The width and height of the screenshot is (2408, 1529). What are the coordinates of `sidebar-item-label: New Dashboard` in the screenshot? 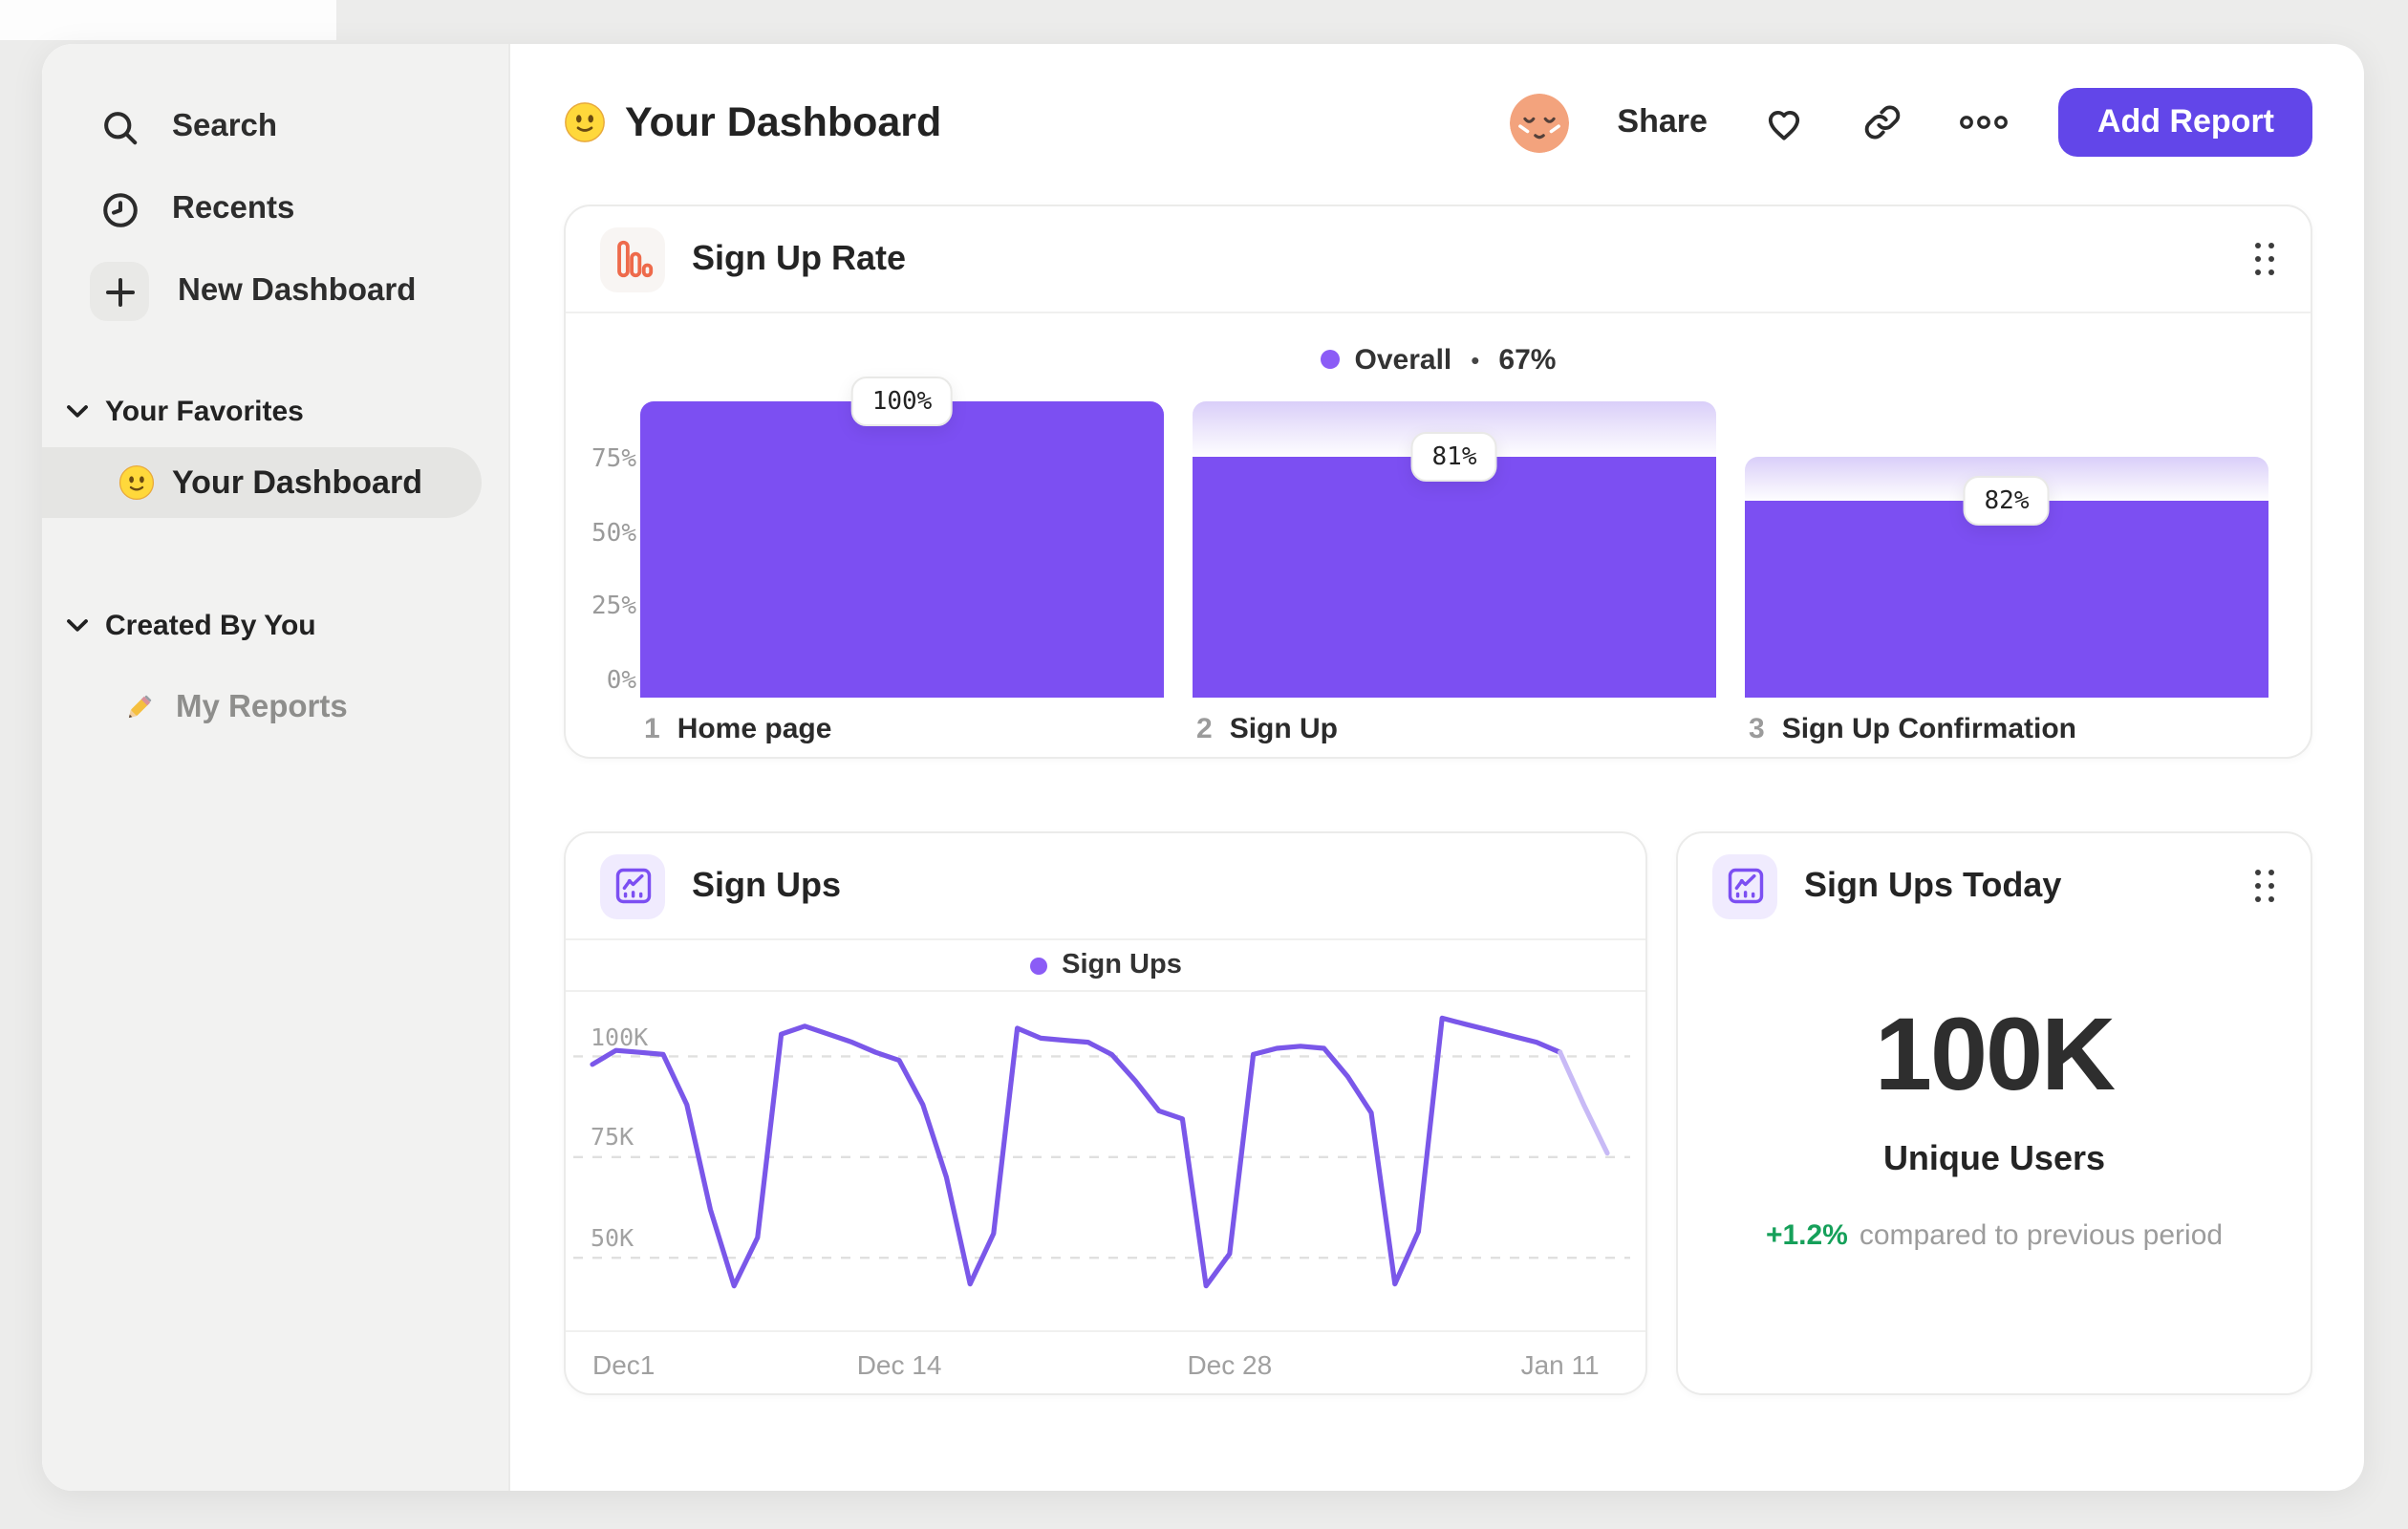 It's located at (298, 290).